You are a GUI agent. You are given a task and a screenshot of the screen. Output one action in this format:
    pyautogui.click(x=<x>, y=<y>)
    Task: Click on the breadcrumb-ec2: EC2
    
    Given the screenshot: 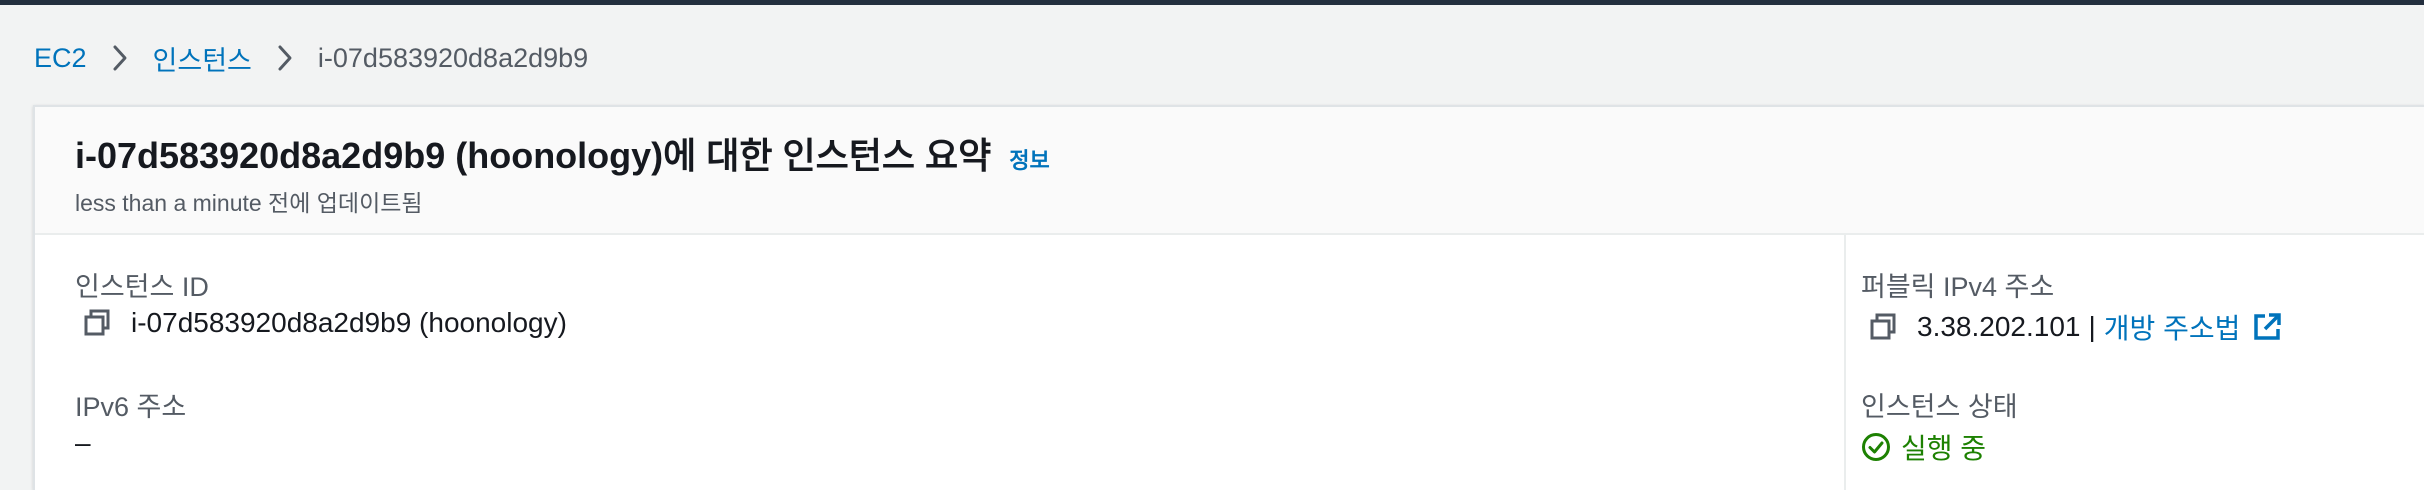 What is the action you would take?
    pyautogui.click(x=60, y=58)
    